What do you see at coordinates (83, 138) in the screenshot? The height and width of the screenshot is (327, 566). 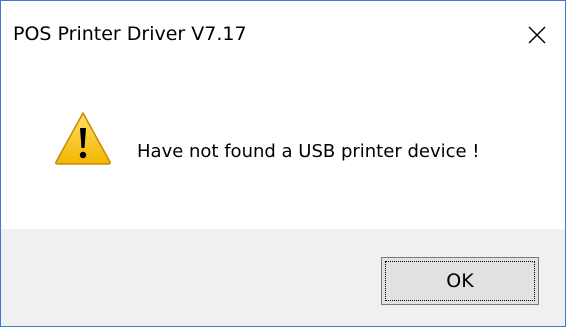 I see `warning-icon` at bounding box center [83, 138].